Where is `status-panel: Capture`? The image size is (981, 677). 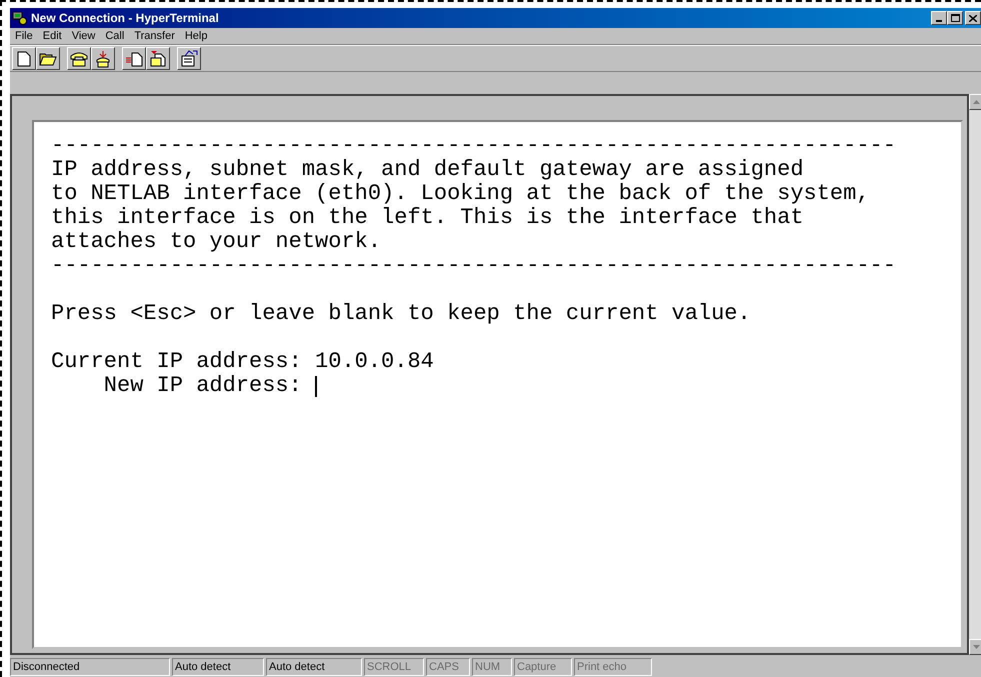 status-panel: Capture is located at coordinates (543, 667).